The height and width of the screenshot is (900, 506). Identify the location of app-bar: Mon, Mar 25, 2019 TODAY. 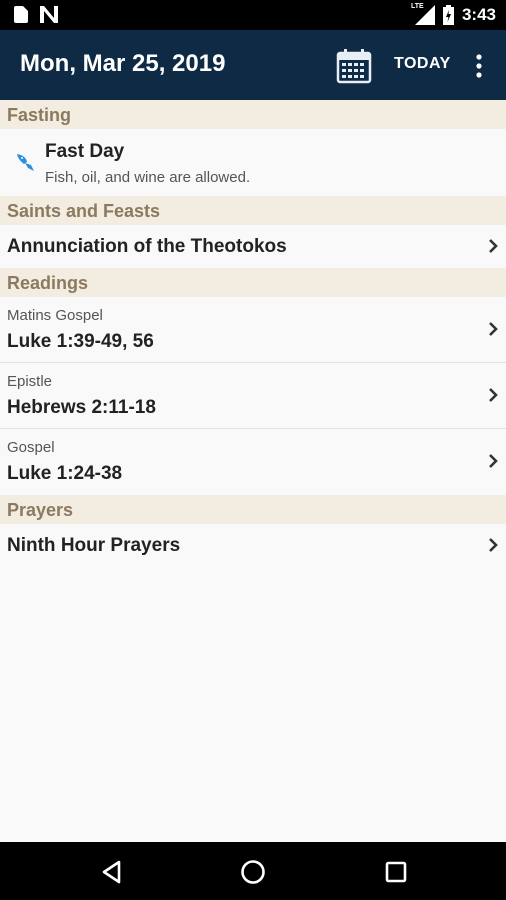
(253, 65).